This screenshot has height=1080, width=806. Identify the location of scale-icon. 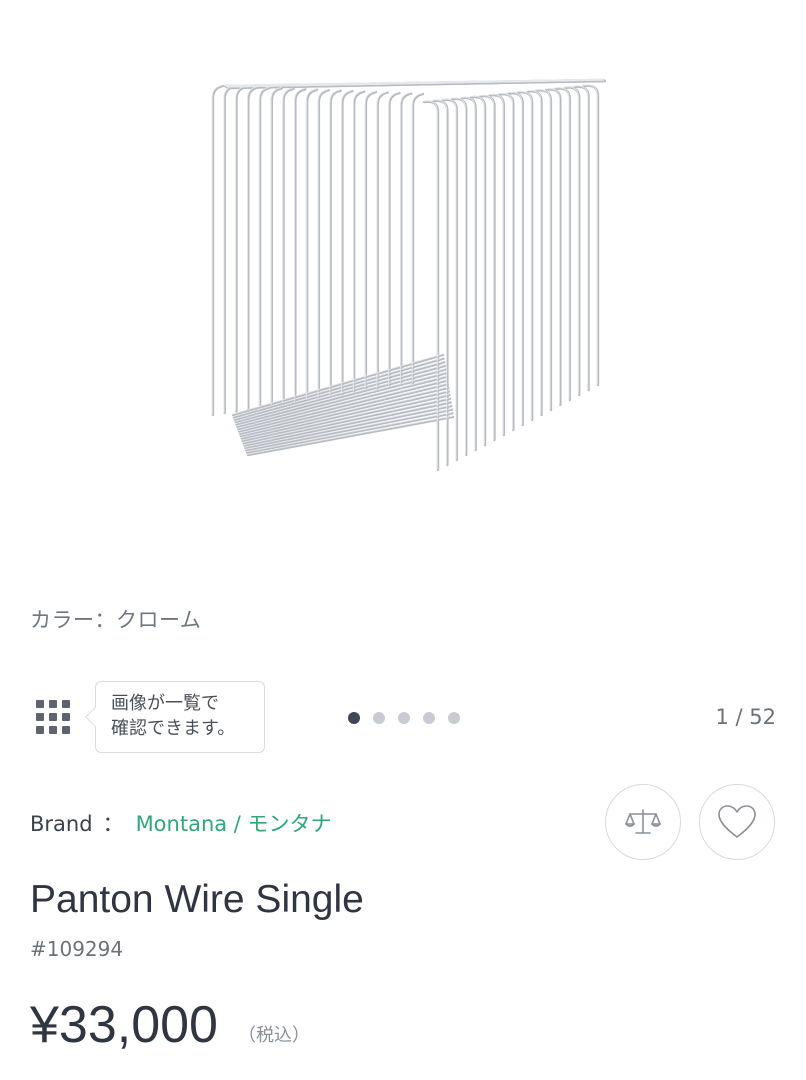
(643, 821).